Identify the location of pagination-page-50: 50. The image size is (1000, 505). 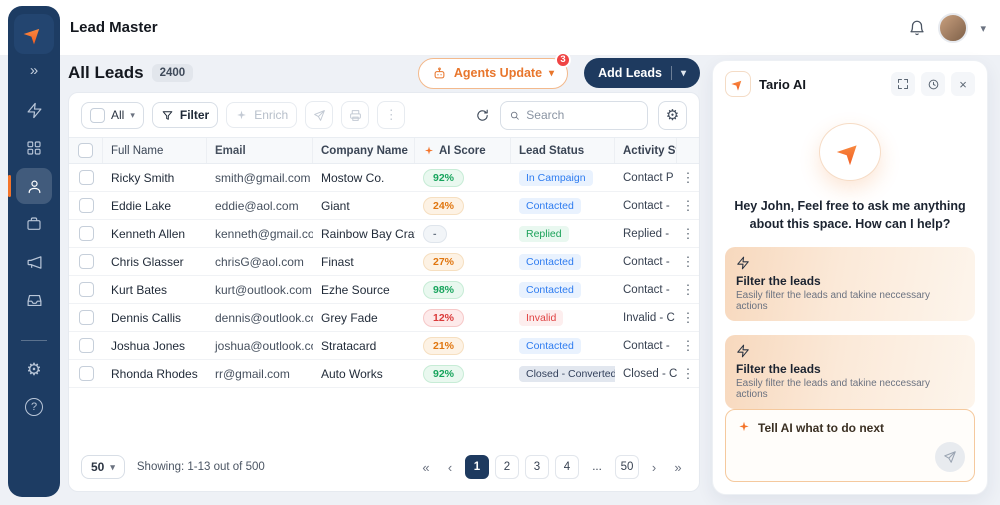
(627, 467).